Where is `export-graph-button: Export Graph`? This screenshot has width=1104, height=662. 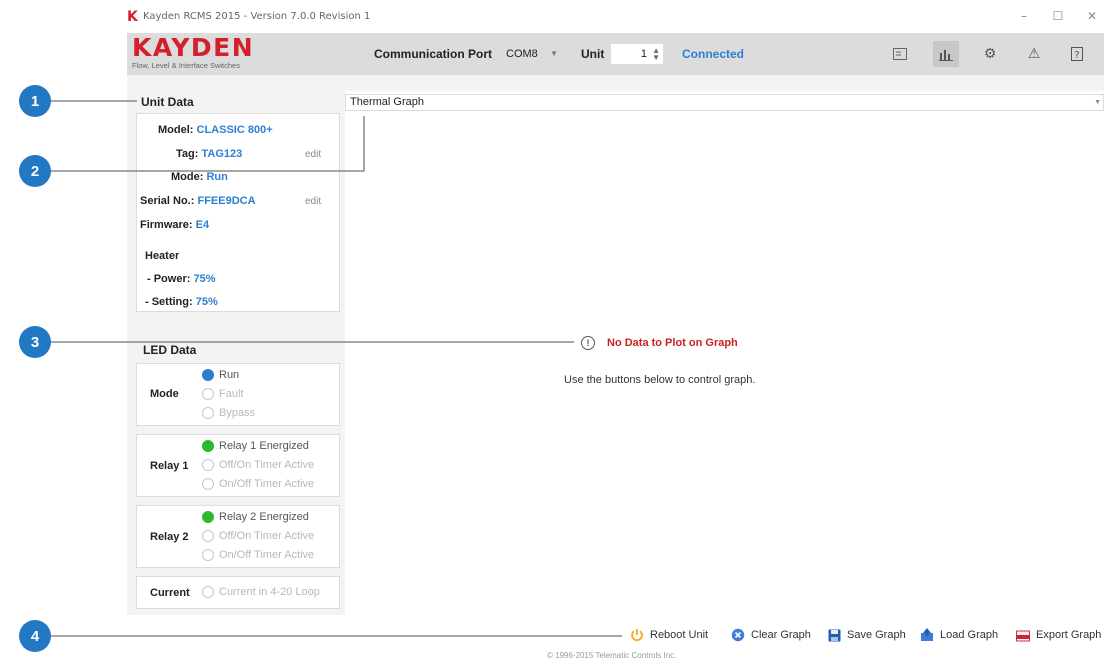 export-graph-button: Export Graph is located at coordinates (1058, 635).